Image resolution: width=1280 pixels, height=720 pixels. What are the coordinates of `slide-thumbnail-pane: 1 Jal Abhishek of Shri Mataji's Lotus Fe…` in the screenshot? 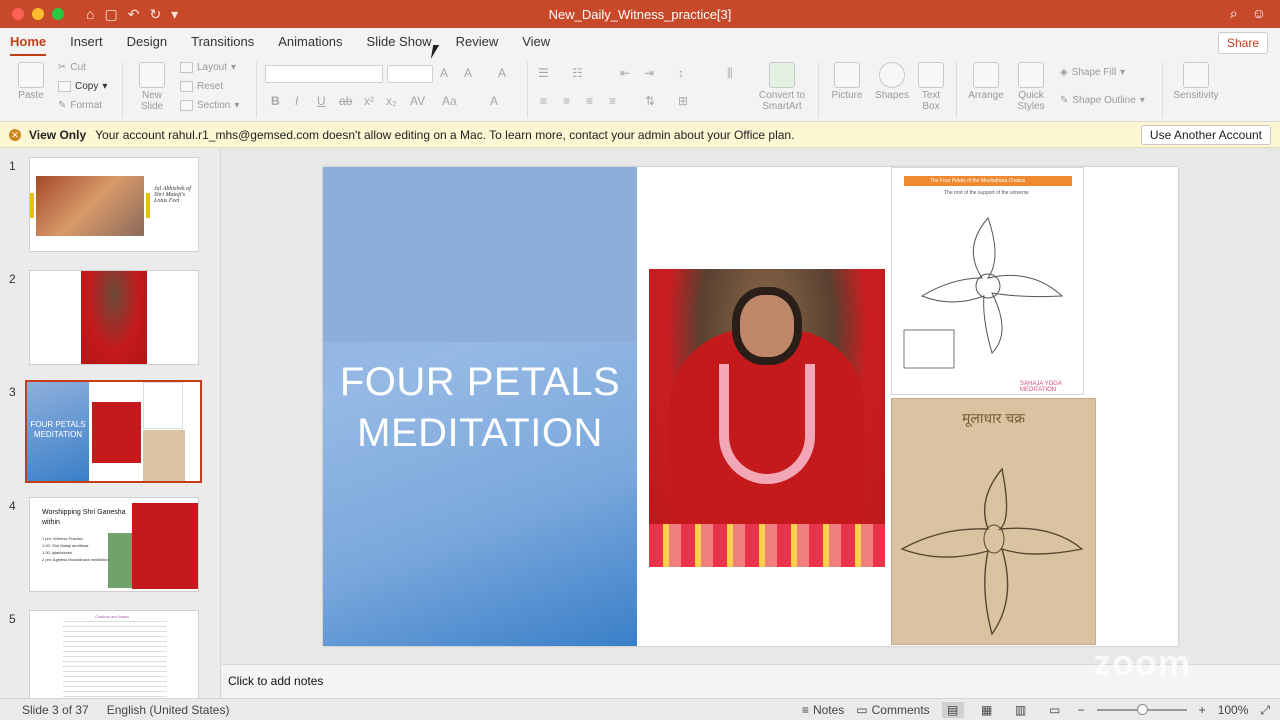 It's located at (110, 423).